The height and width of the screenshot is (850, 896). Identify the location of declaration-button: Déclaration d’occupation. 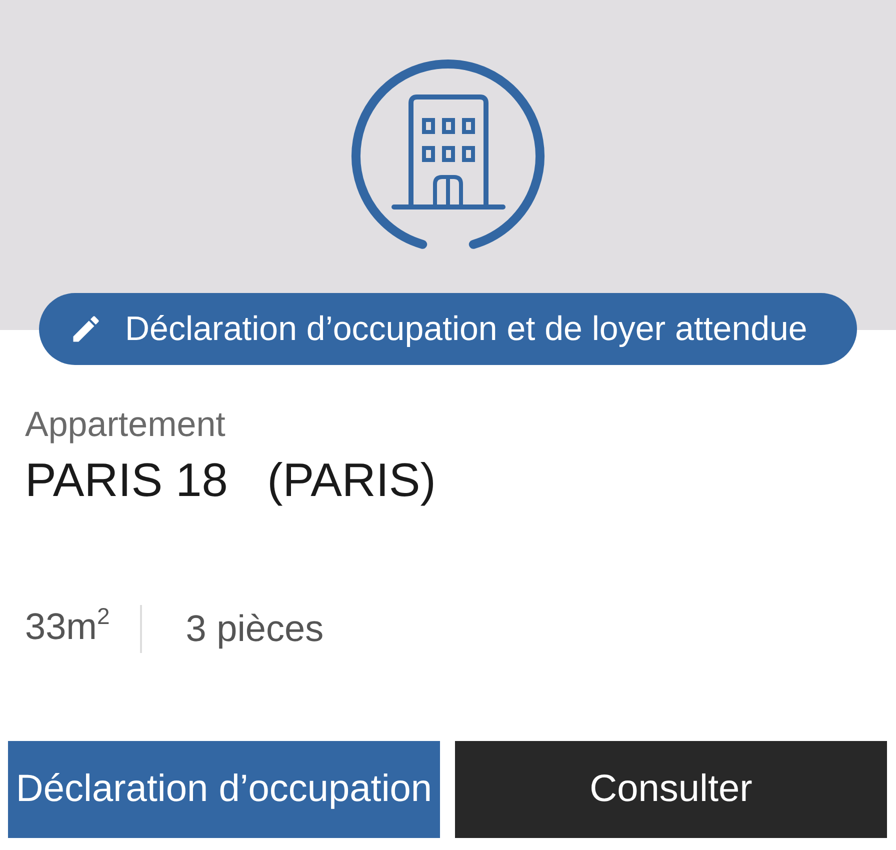
(224, 789).